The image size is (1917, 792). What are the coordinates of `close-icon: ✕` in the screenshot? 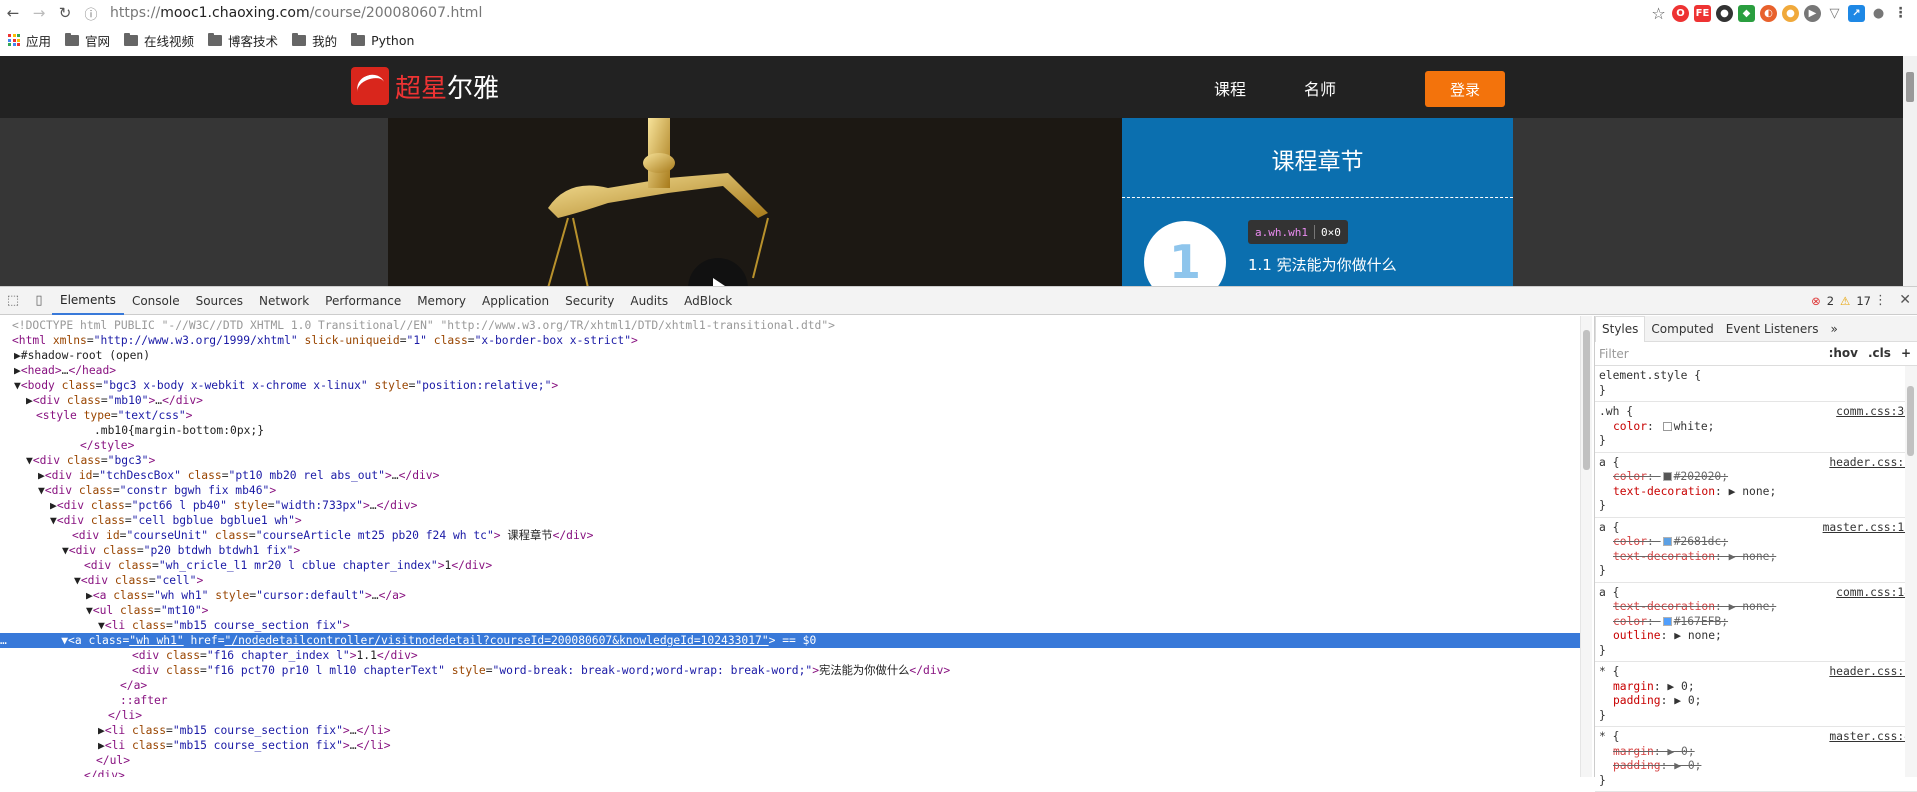 It's located at (1905, 300).